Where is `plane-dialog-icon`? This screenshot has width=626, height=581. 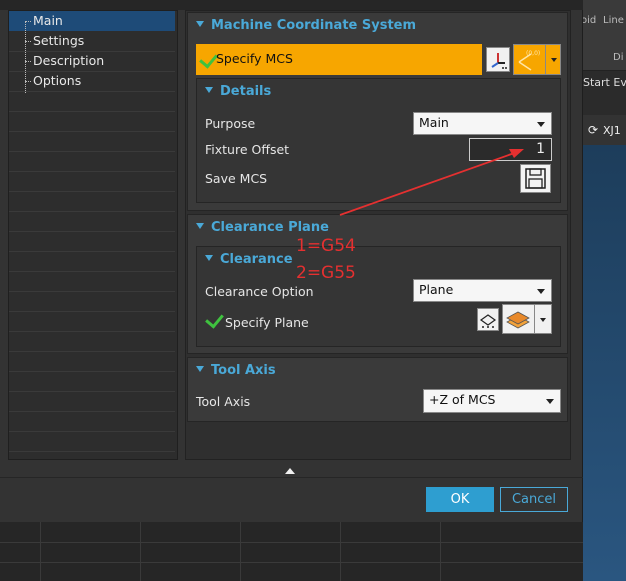
plane-dialog-icon is located at coordinates (488, 321).